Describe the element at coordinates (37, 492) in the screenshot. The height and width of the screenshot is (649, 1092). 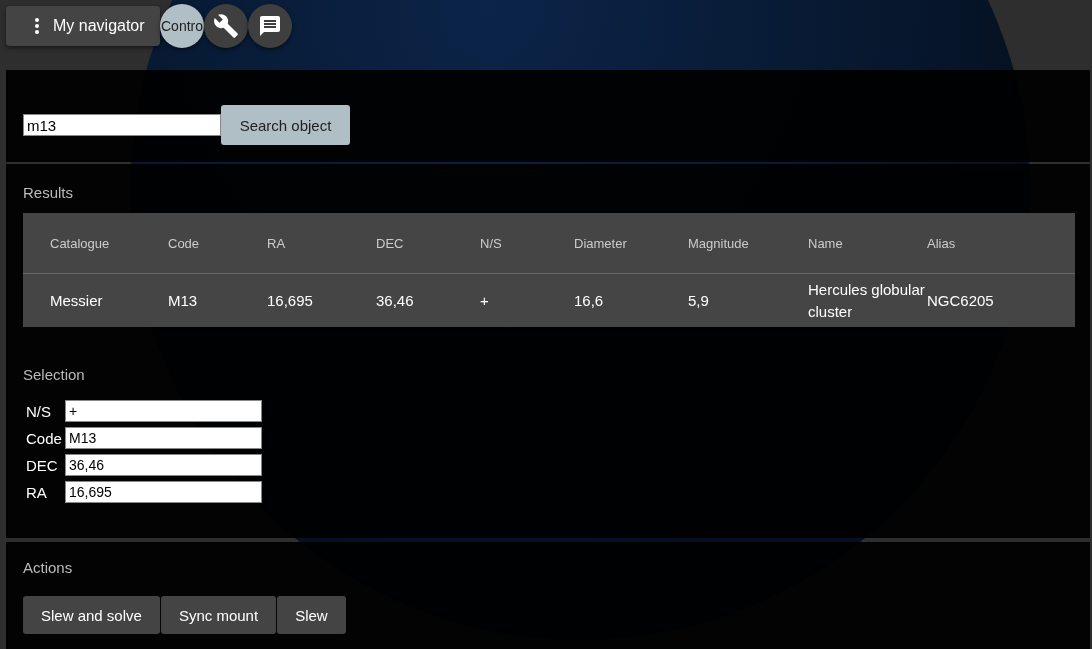
I see `field-label: RA` at that location.